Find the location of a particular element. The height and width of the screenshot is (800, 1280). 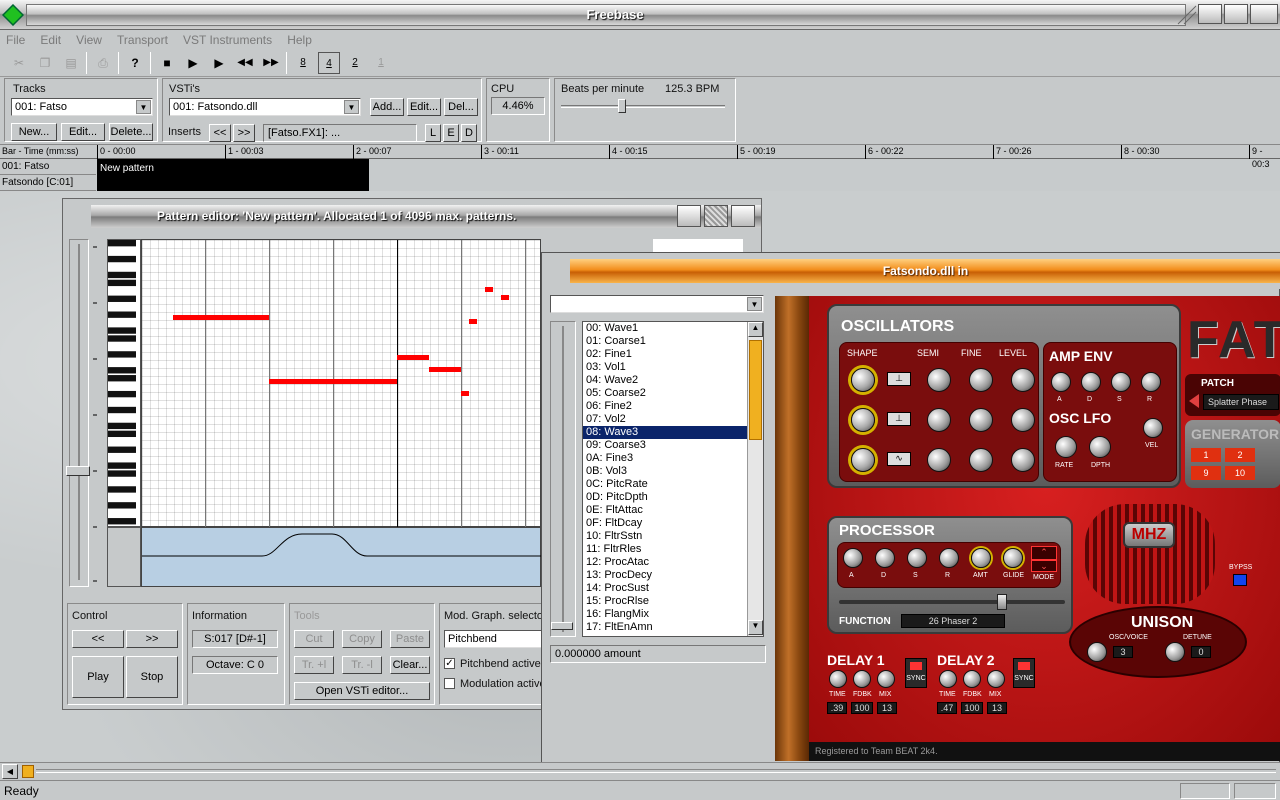

bpm-slider-thumb is located at coordinates (622, 106).